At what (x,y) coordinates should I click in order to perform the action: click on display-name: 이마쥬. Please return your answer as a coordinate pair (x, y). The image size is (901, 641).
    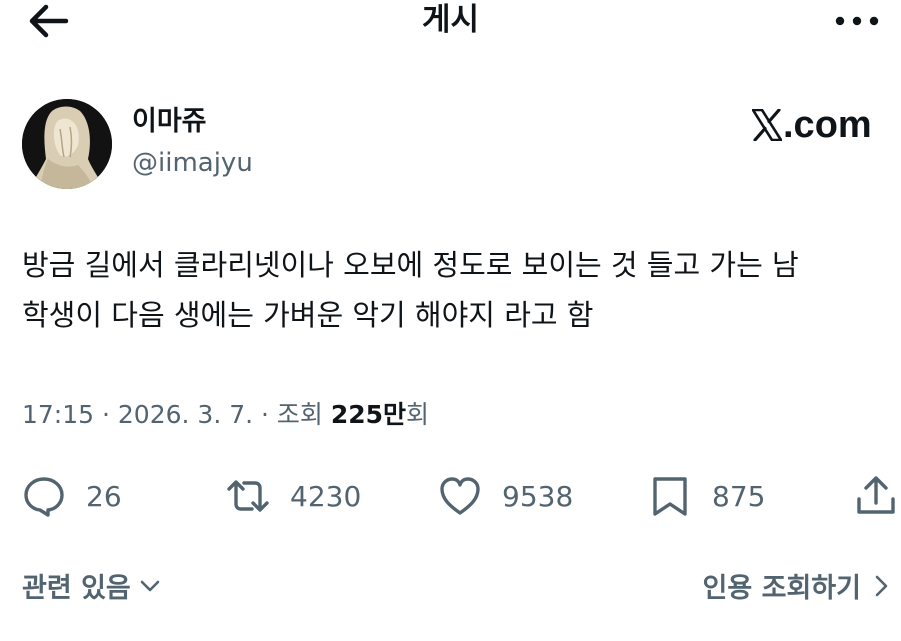
    Looking at the image, I should click on (169, 122).